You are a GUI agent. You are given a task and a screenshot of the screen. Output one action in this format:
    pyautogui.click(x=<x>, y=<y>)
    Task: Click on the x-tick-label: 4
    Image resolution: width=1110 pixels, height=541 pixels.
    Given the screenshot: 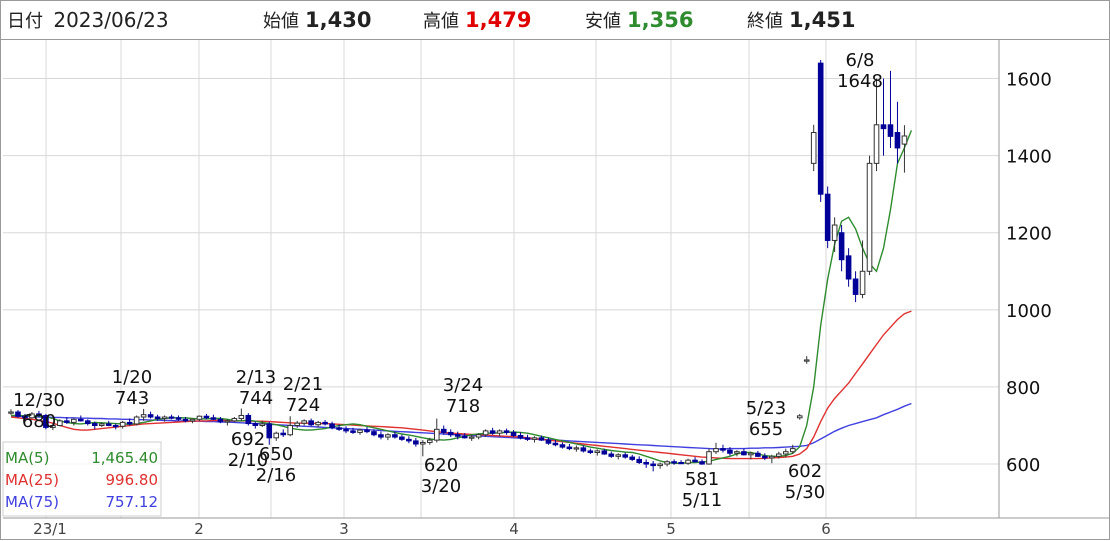 What is the action you would take?
    pyautogui.click(x=514, y=529)
    